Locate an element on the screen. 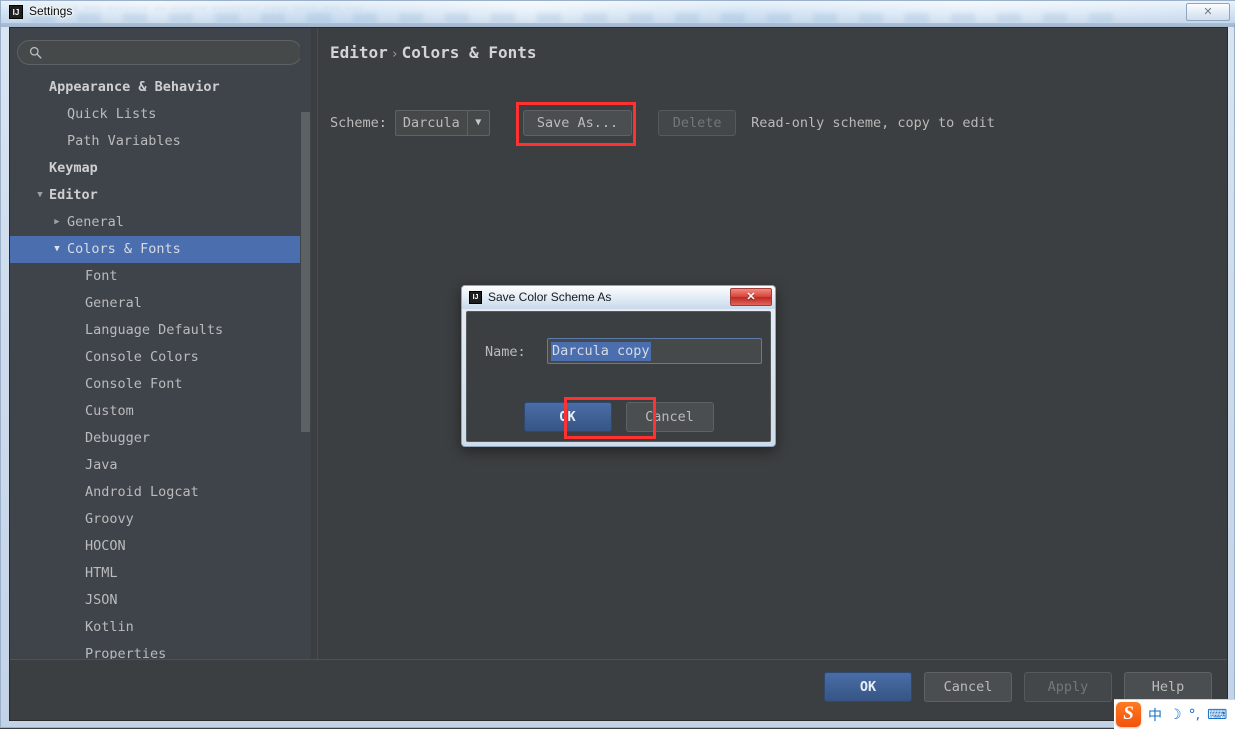 The height and width of the screenshot is (729, 1235). sidebar-item-label: Console Colors is located at coordinates (142, 357).